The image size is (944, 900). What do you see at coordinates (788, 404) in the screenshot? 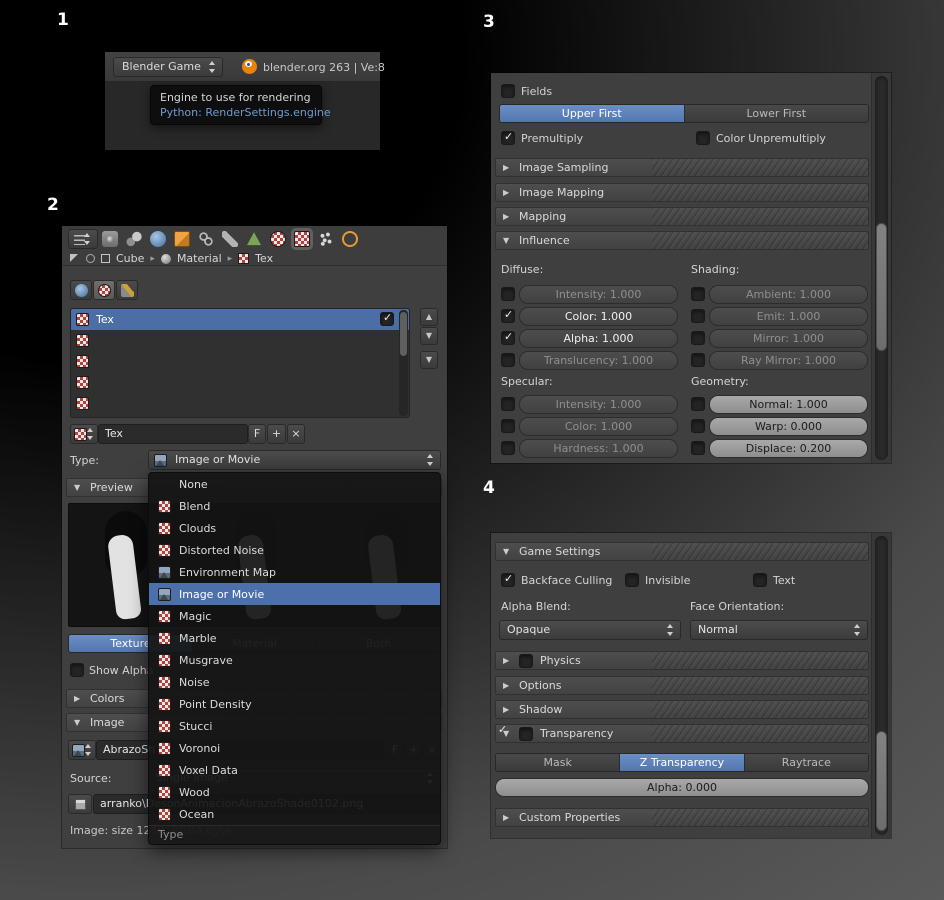
I see `geometry-normal-slider: Normal: 1.000` at bounding box center [788, 404].